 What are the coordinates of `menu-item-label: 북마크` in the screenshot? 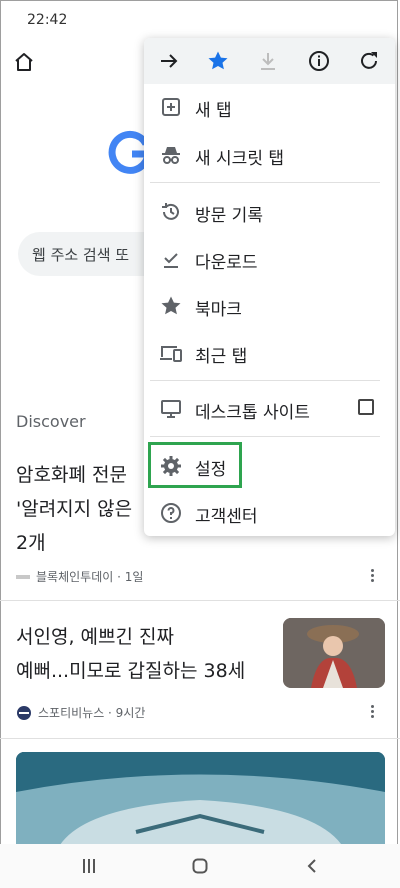 It's located at (218, 310).